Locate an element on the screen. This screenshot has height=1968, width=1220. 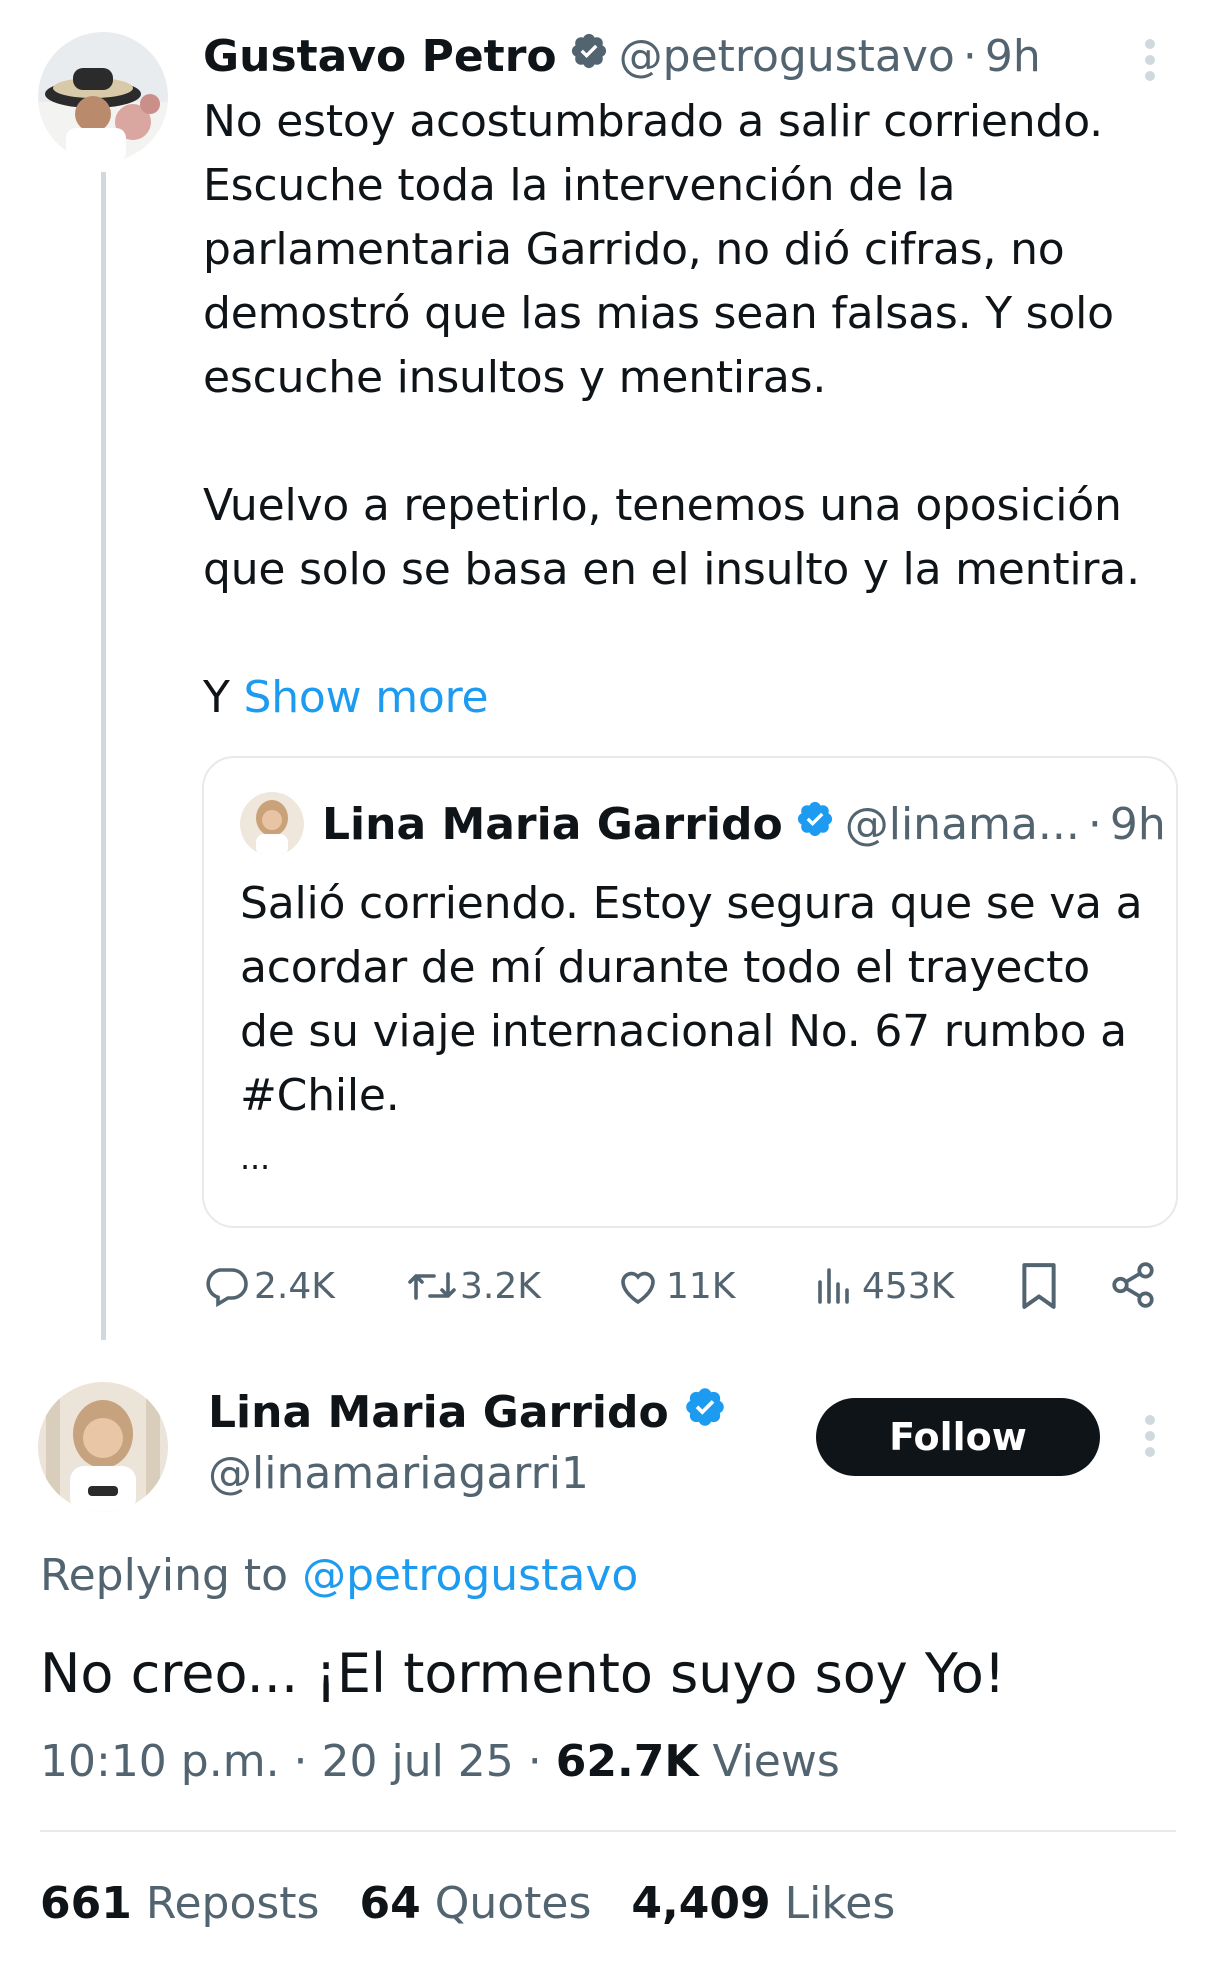
post-line-truncated: Y Show more is located at coordinates (683, 698).